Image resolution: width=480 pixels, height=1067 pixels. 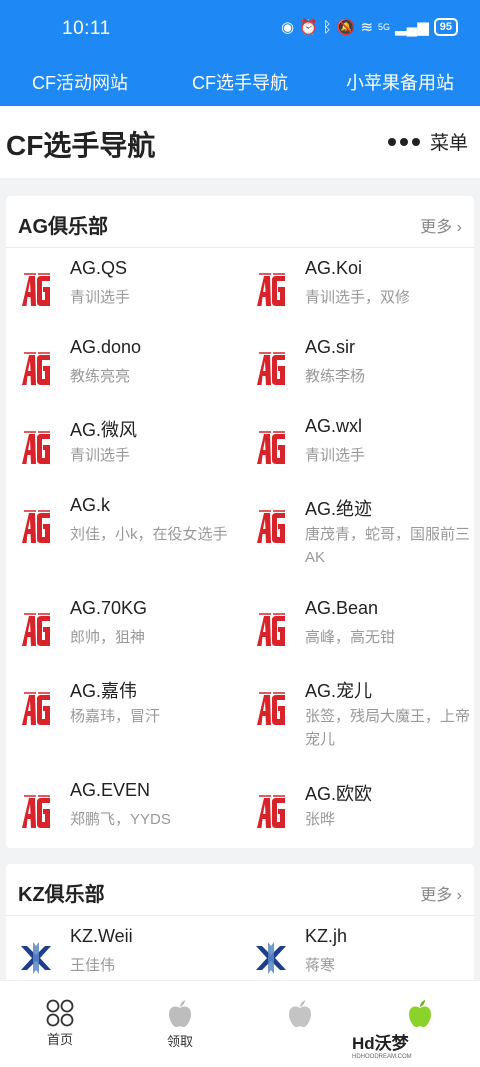 What do you see at coordinates (108, 637) in the screenshot?
I see `player-desc: 郎帅，狙神` at bounding box center [108, 637].